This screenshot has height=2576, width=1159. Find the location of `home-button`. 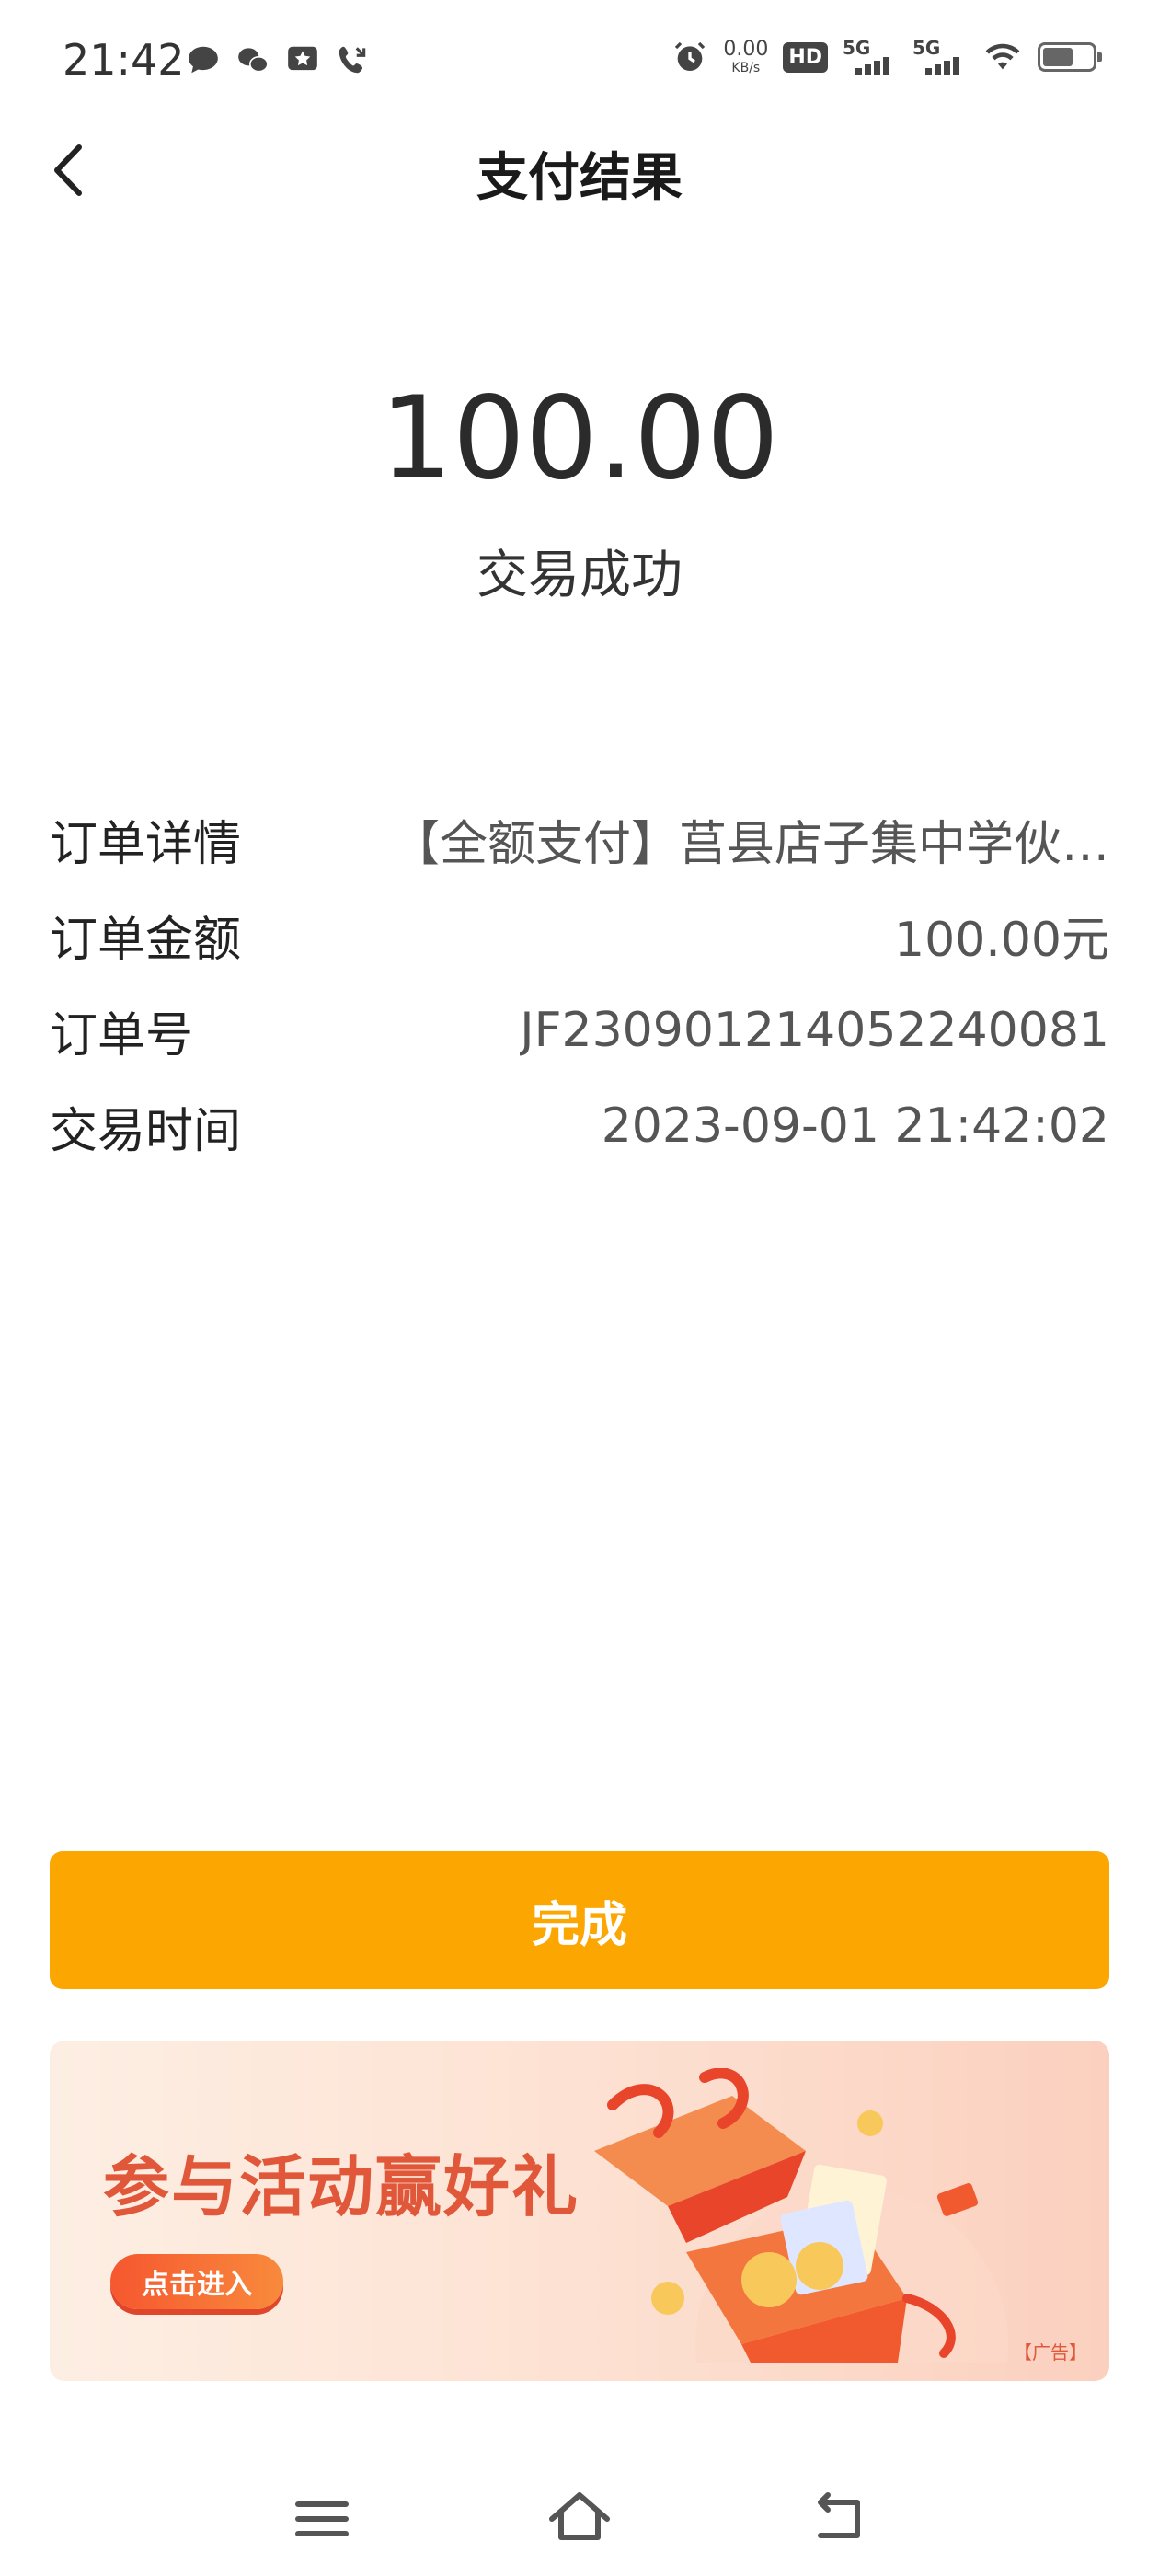

home-button is located at coordinates (579, 2519).